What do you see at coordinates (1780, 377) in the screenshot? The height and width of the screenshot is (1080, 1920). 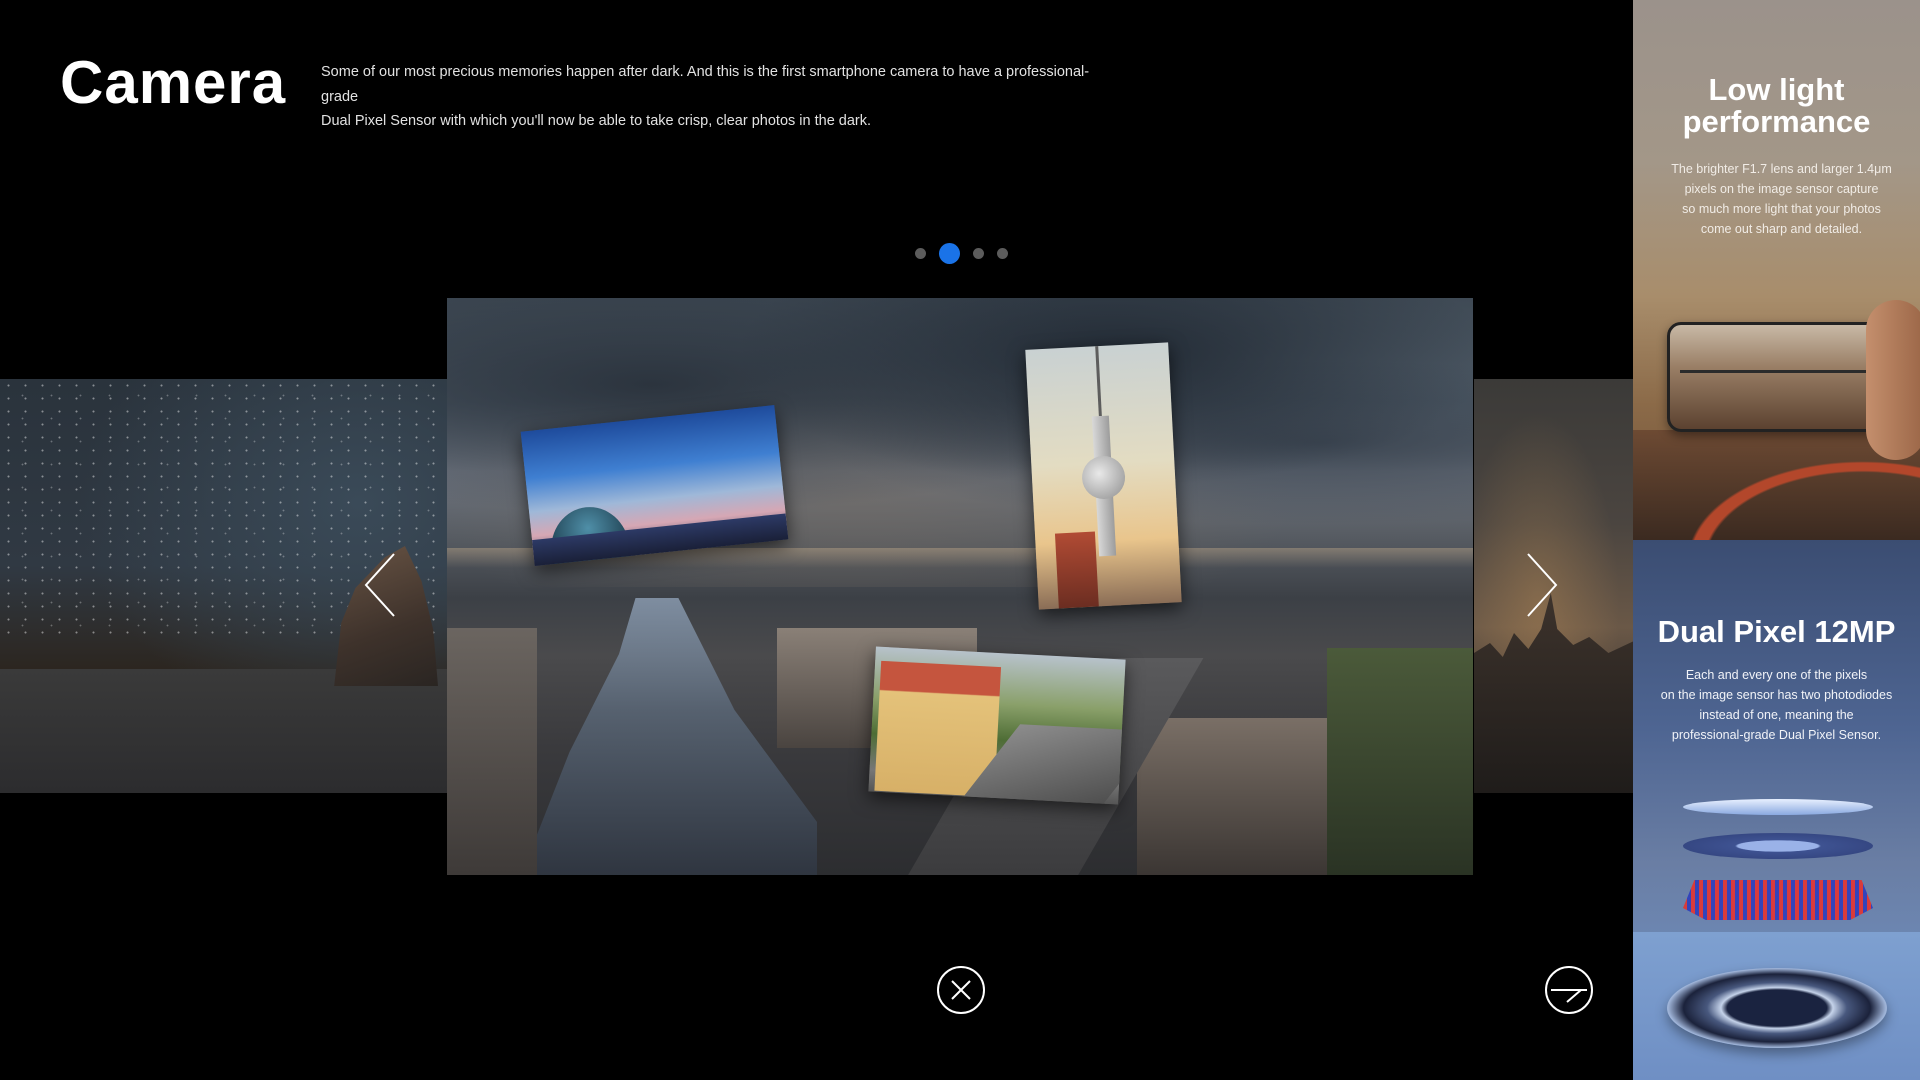 I see `phone-image` at bounding box center [1780, 377].